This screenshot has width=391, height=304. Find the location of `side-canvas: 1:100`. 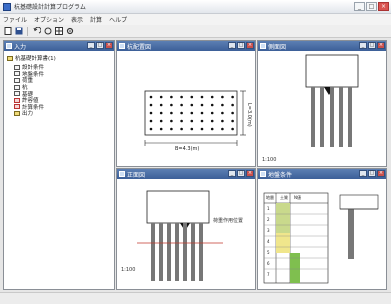

side-canvas: 1:100 is located at coordinates (322, 108).